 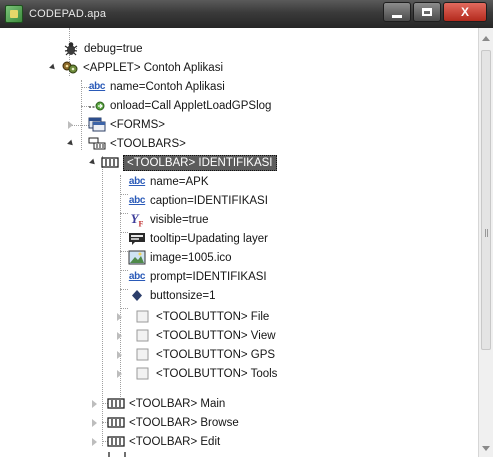 What do you see at coordinates (97, 105) in the screenshot?
I see `event-arrow-icon` at bounding box center [97, 105].